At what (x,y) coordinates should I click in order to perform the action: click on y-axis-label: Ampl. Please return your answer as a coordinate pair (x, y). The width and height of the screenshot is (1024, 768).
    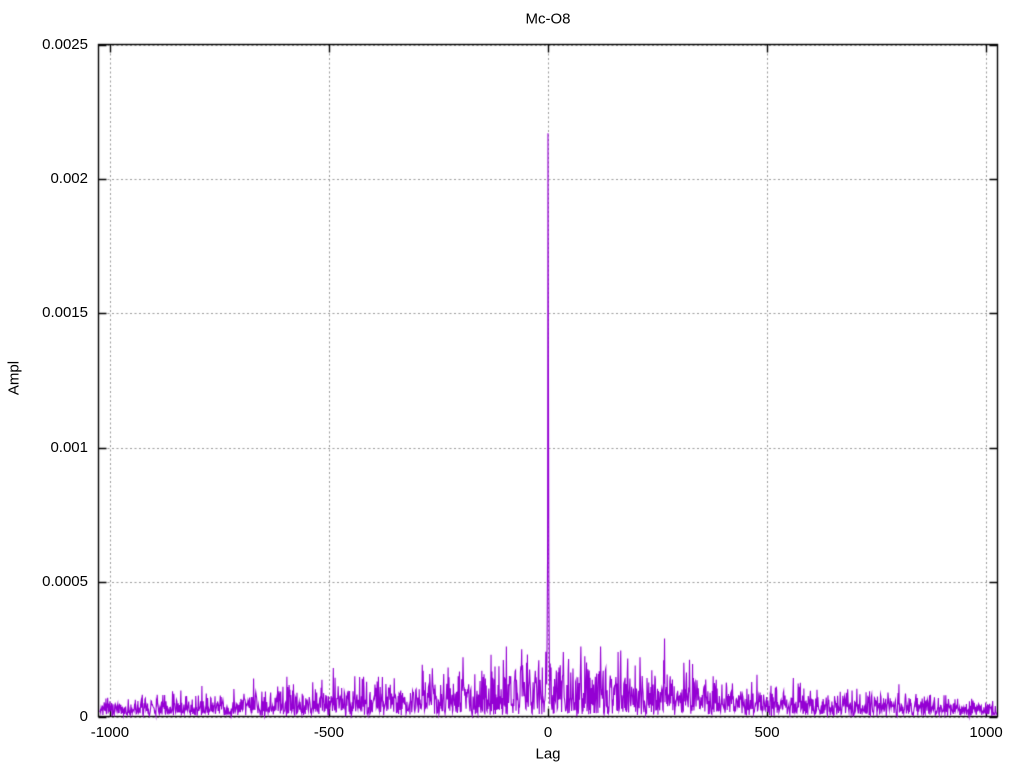
    Looking at the image, I should click on (14, 378).